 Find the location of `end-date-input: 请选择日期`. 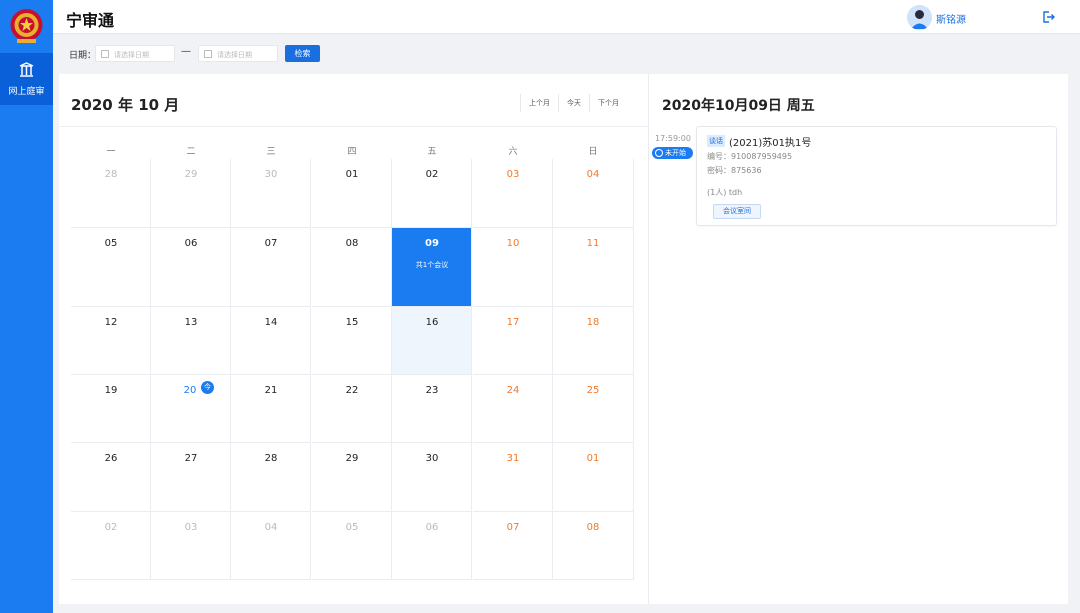

end-date-input: 请选择日期 is located at coordinates (238, 53).